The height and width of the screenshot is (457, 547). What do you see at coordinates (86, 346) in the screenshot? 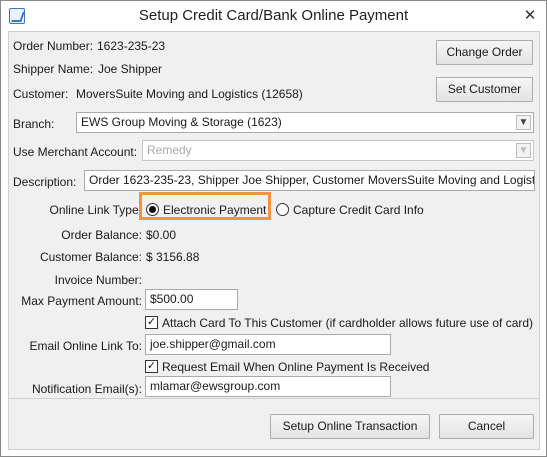
I see `email-link-label: Email Online Link To:` at bounding box center [86, 346].